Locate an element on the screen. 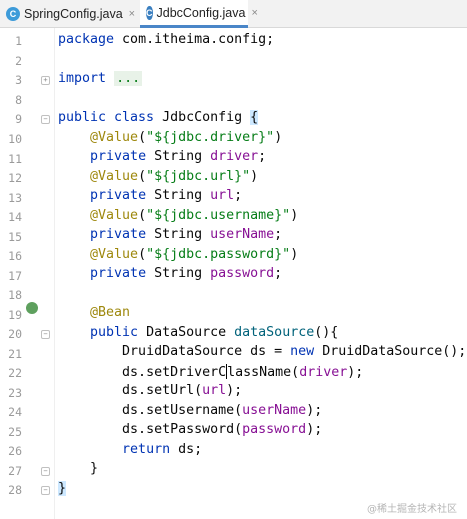 The width and height of the screenshot is (467, 519). code-line-9: public class JdbcConfig { is located at coordinates (158, 119).